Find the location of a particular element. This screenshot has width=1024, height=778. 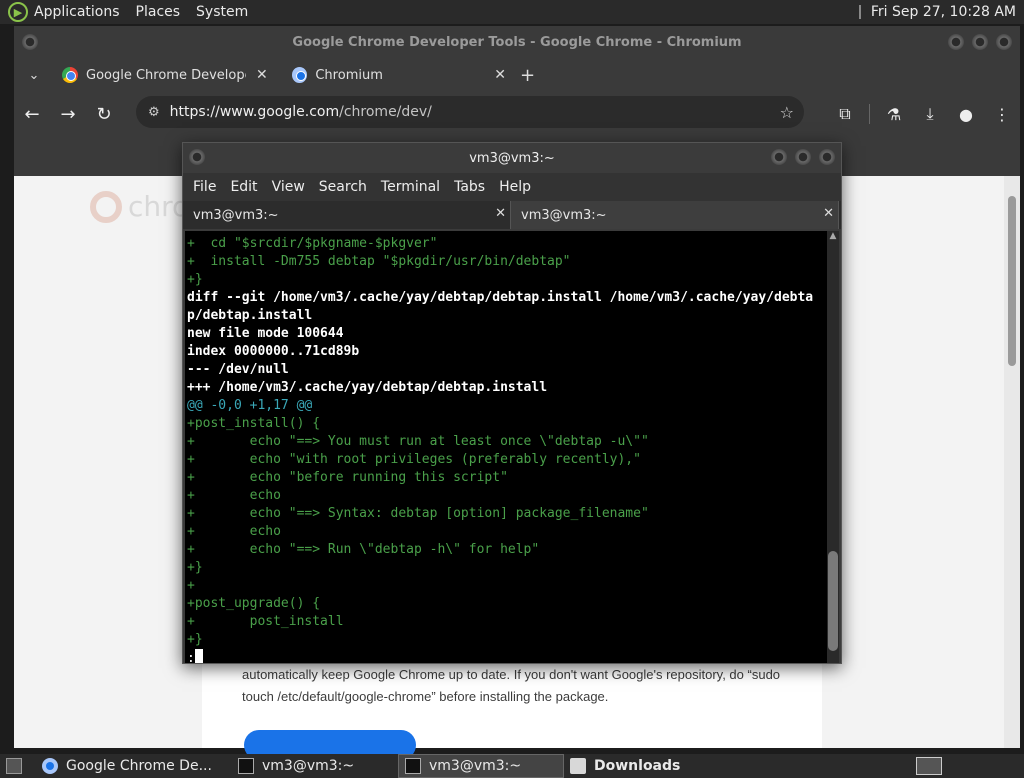

terminal-window-title: vm3@vm3:~ is located at coordinates (512, 158).